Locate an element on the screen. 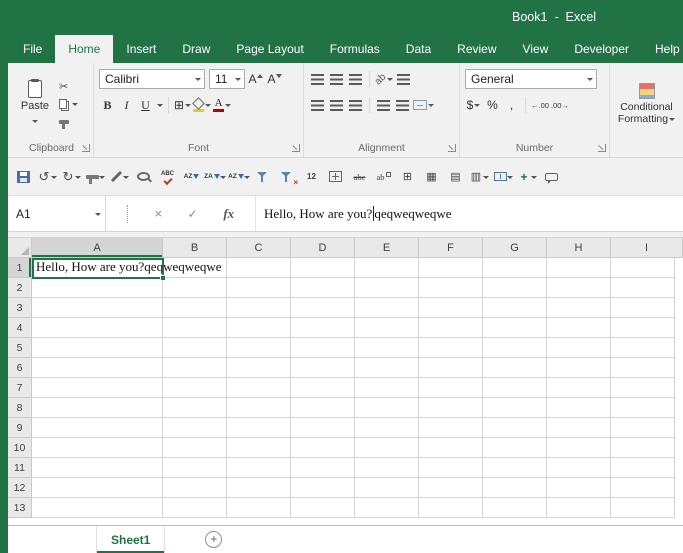 This screenshot has width=683, height=553. row-header-6: 6 is located at coordinates (20, 368).